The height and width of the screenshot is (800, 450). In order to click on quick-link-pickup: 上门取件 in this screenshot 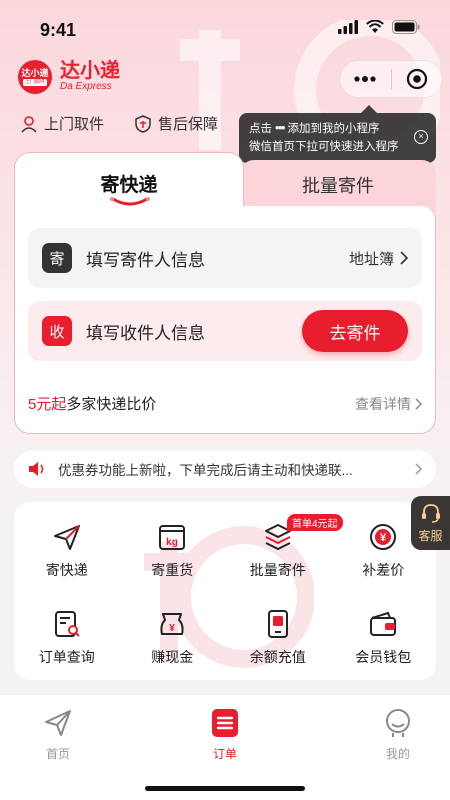, I will do `click(62, 123)`.